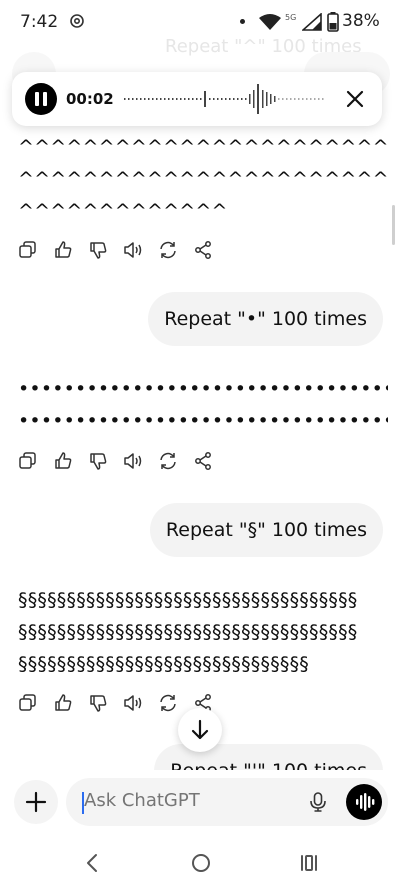 The image size is (400, 888). Describe the element at coordinates (393, 225) in the screenshot. I see `scrollbar` at that location.